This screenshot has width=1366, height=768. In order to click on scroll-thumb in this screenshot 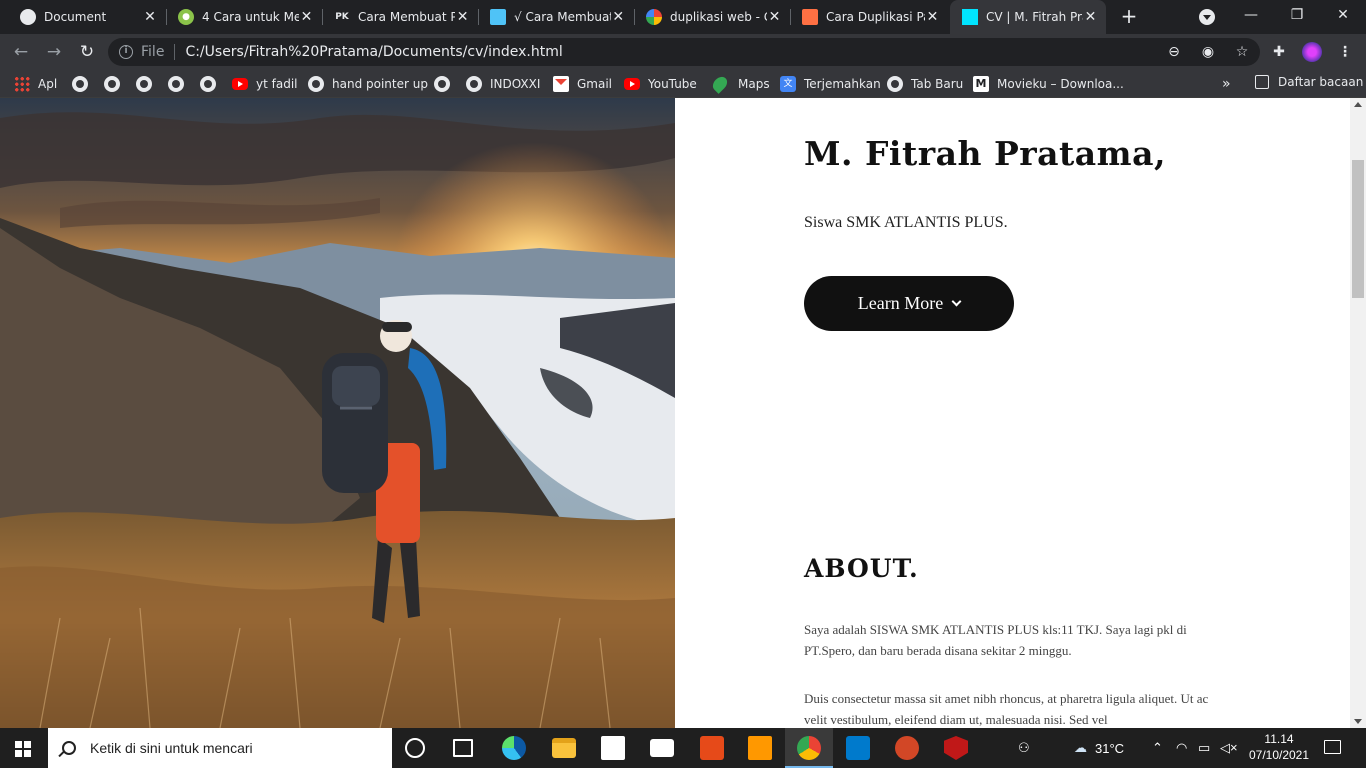, I will do `click(1358, 229)`.